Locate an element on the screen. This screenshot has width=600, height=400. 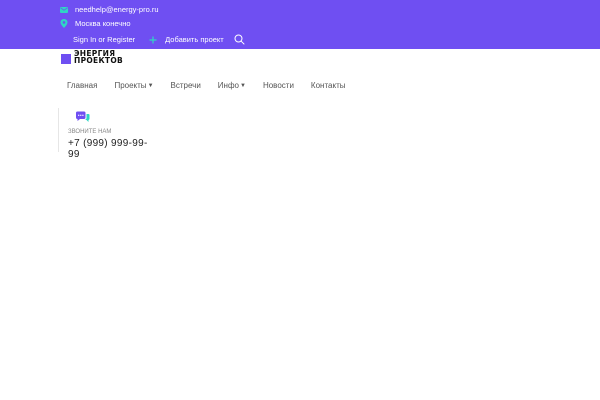
nav-item-contacts: Контакты is located at coordinates (328, 85).